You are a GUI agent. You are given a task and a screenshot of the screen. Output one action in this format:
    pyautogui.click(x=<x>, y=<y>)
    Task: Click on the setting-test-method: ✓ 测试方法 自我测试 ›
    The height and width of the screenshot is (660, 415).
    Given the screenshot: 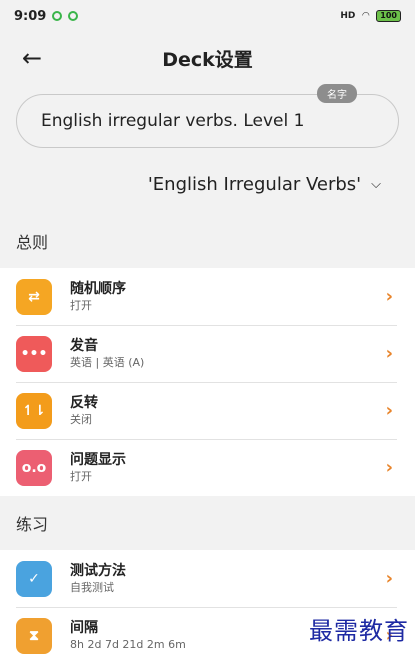 What is the action you would take?
    pyautogui.click(x=207, y=578)
    